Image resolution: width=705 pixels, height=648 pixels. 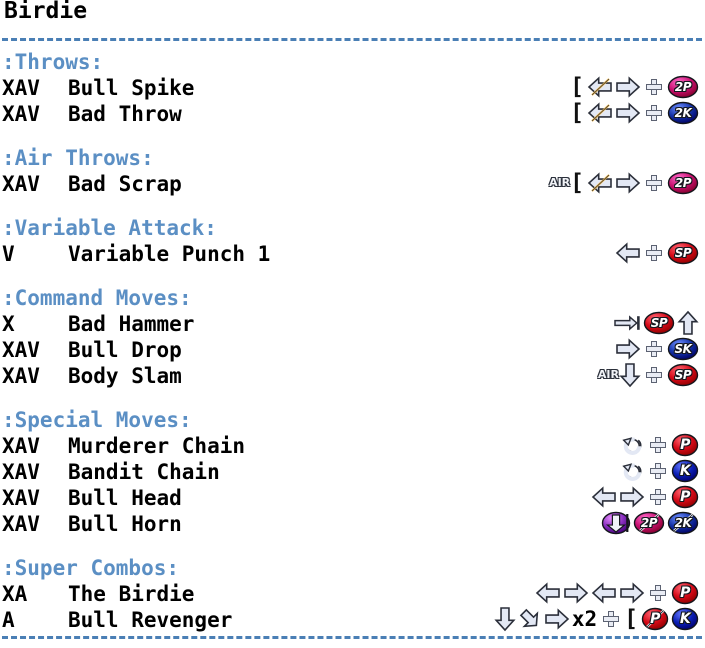 I want to click on move-inputs: [2K, so click(x=634, y=113).